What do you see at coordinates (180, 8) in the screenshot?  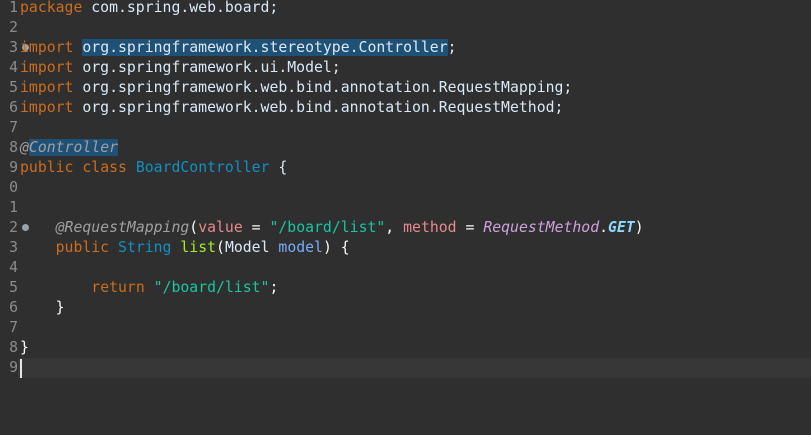 I see `code-text: com.spring.web.board;` at bounding box center [180, 8].